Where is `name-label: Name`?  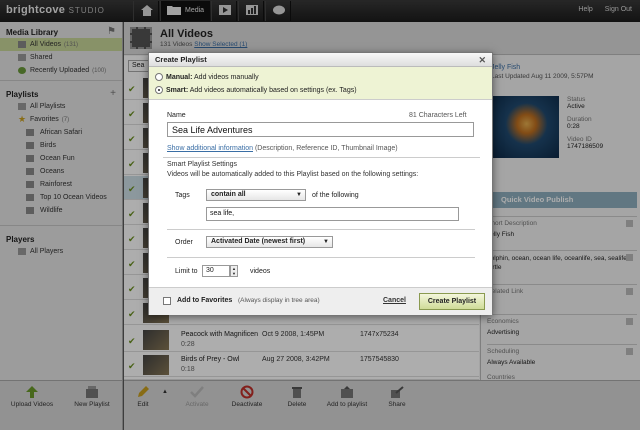 name-label: Name is located at coordinates (176, 115).